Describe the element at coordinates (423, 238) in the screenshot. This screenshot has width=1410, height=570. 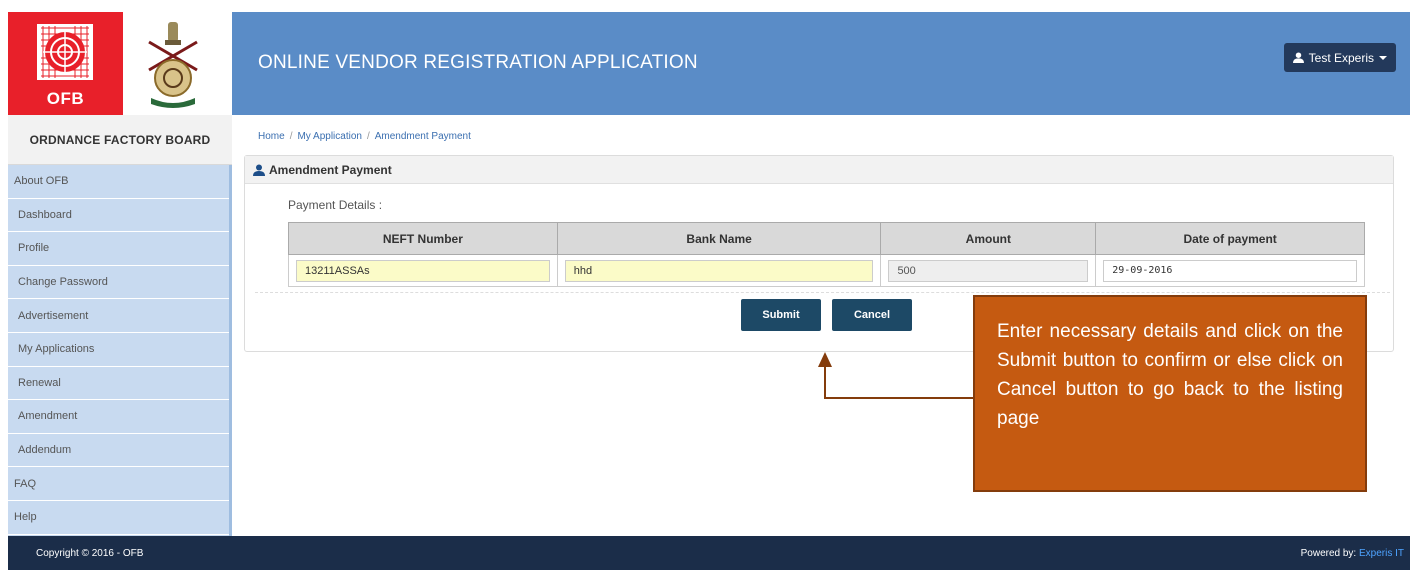
I see `column-header-neft-number: NEFT Number` at that location.